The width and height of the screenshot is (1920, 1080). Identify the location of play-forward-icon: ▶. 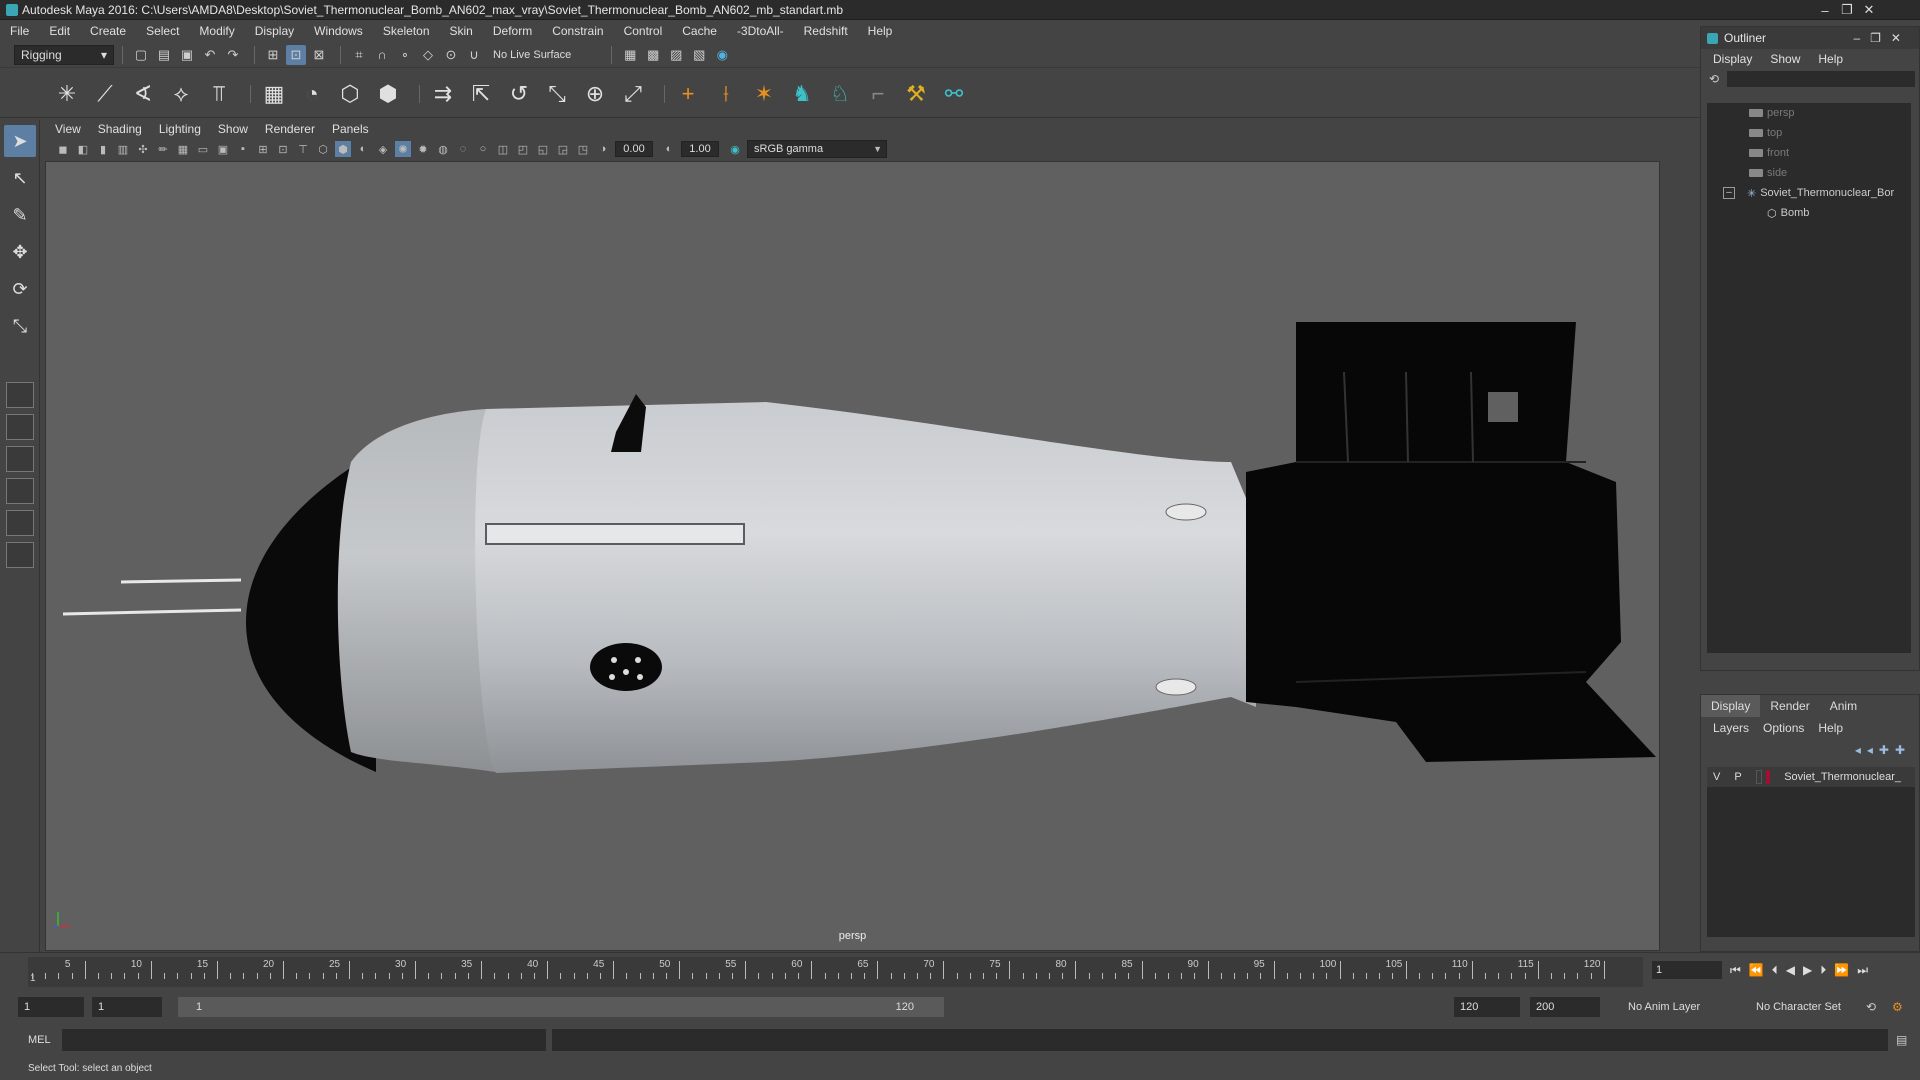
(1807, 970).